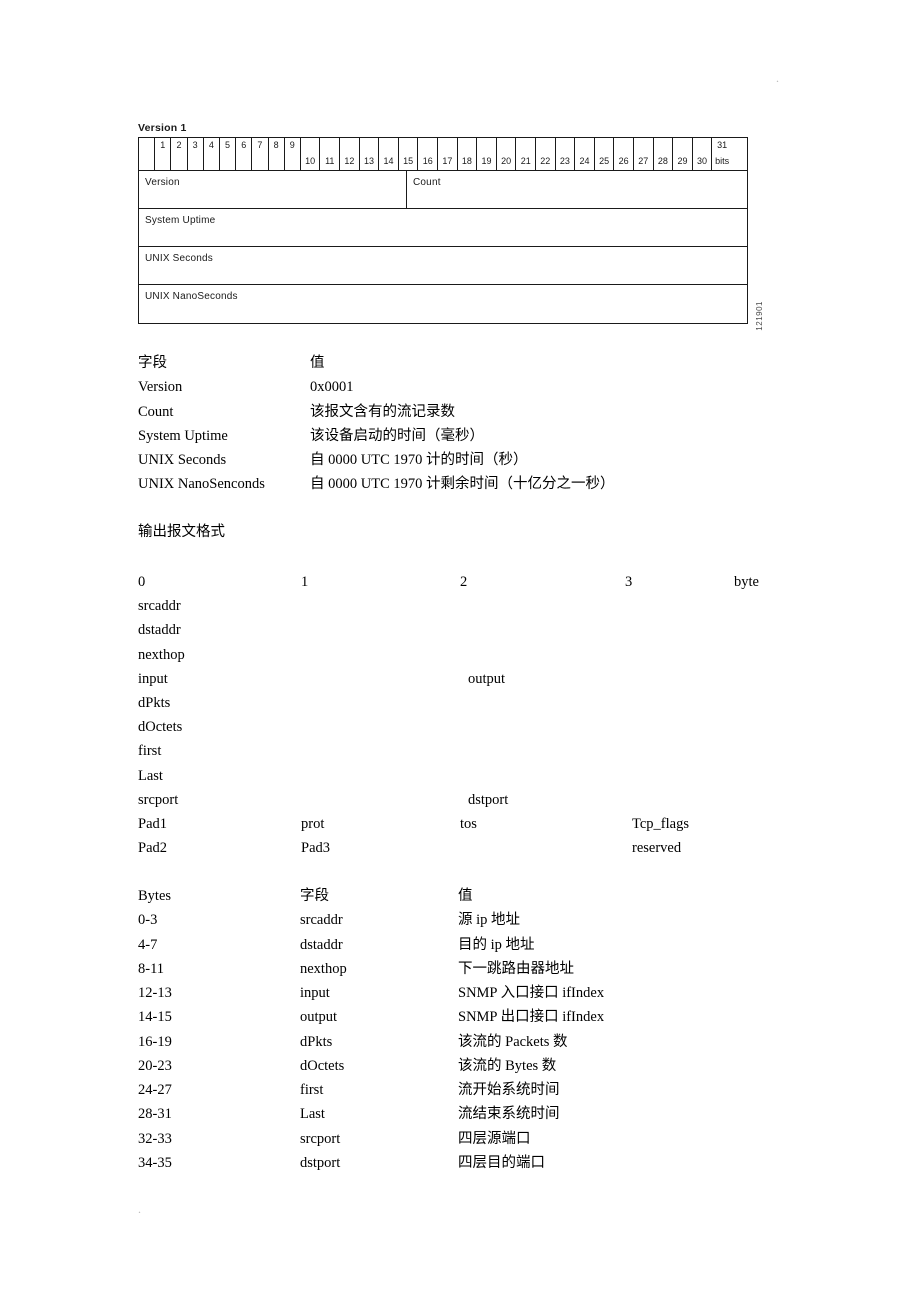 This screenshot has height=1302, width=920. Describe the element at coordinates (443, 304) in the screenshot. I see `packet-row-unix-nanoseconds: UNIX NanoSeconds` at that location.